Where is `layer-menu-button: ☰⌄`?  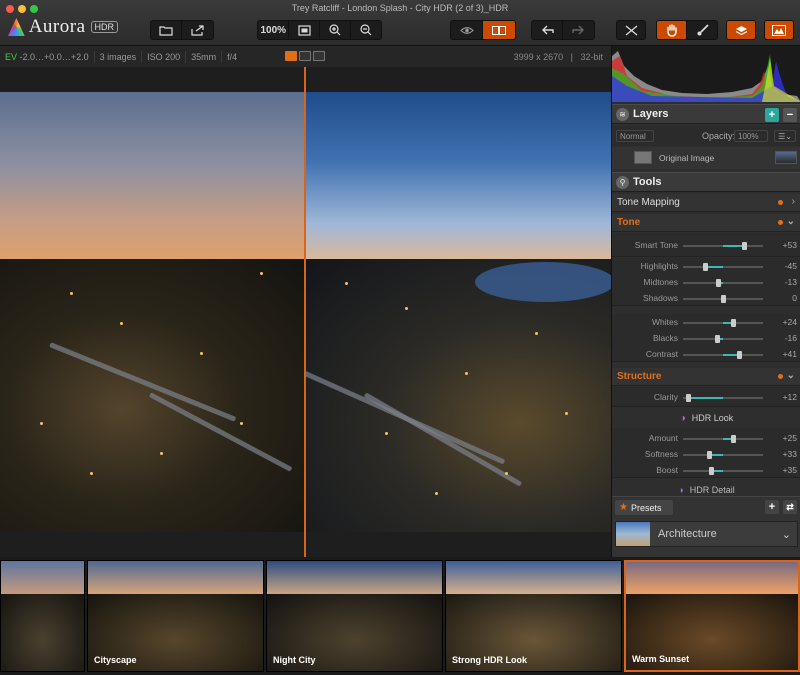 layer-menu-button: ☰⌄ is located at coordinates (785, 136).